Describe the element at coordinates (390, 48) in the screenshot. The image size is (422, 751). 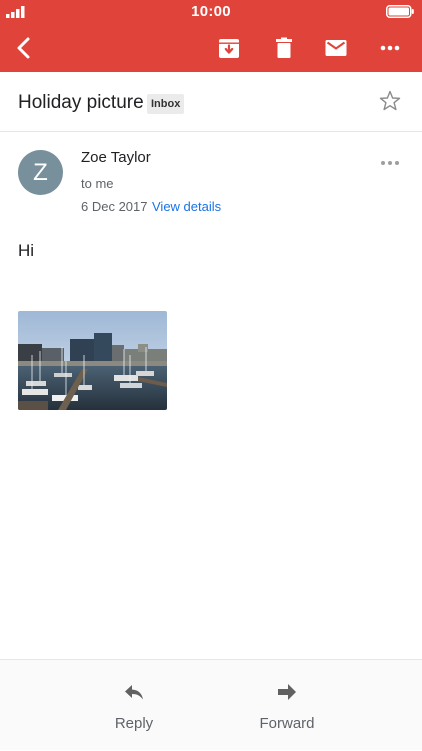
I see `more-icon` at that location.